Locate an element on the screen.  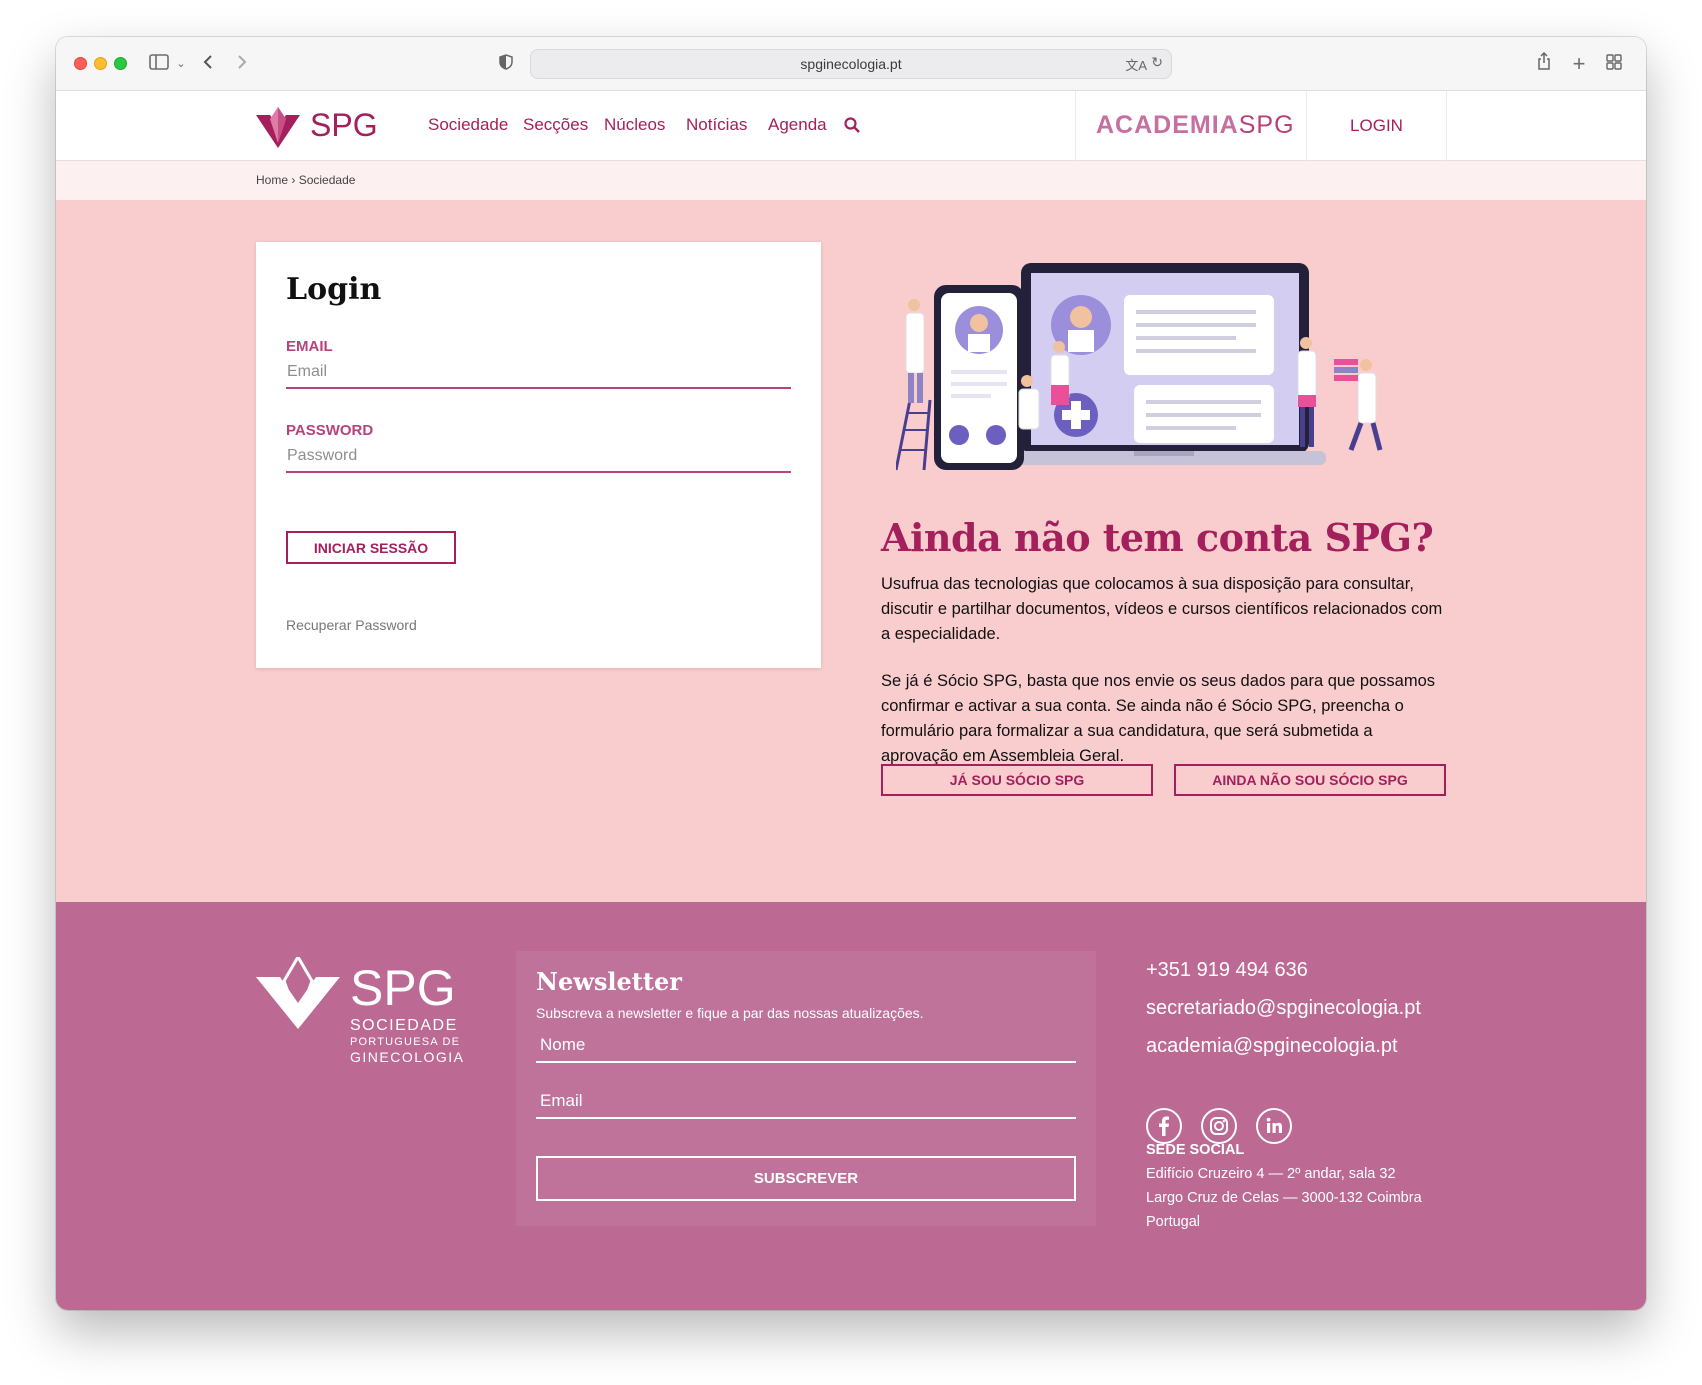
search-icon is located at coordinates (852, 127).